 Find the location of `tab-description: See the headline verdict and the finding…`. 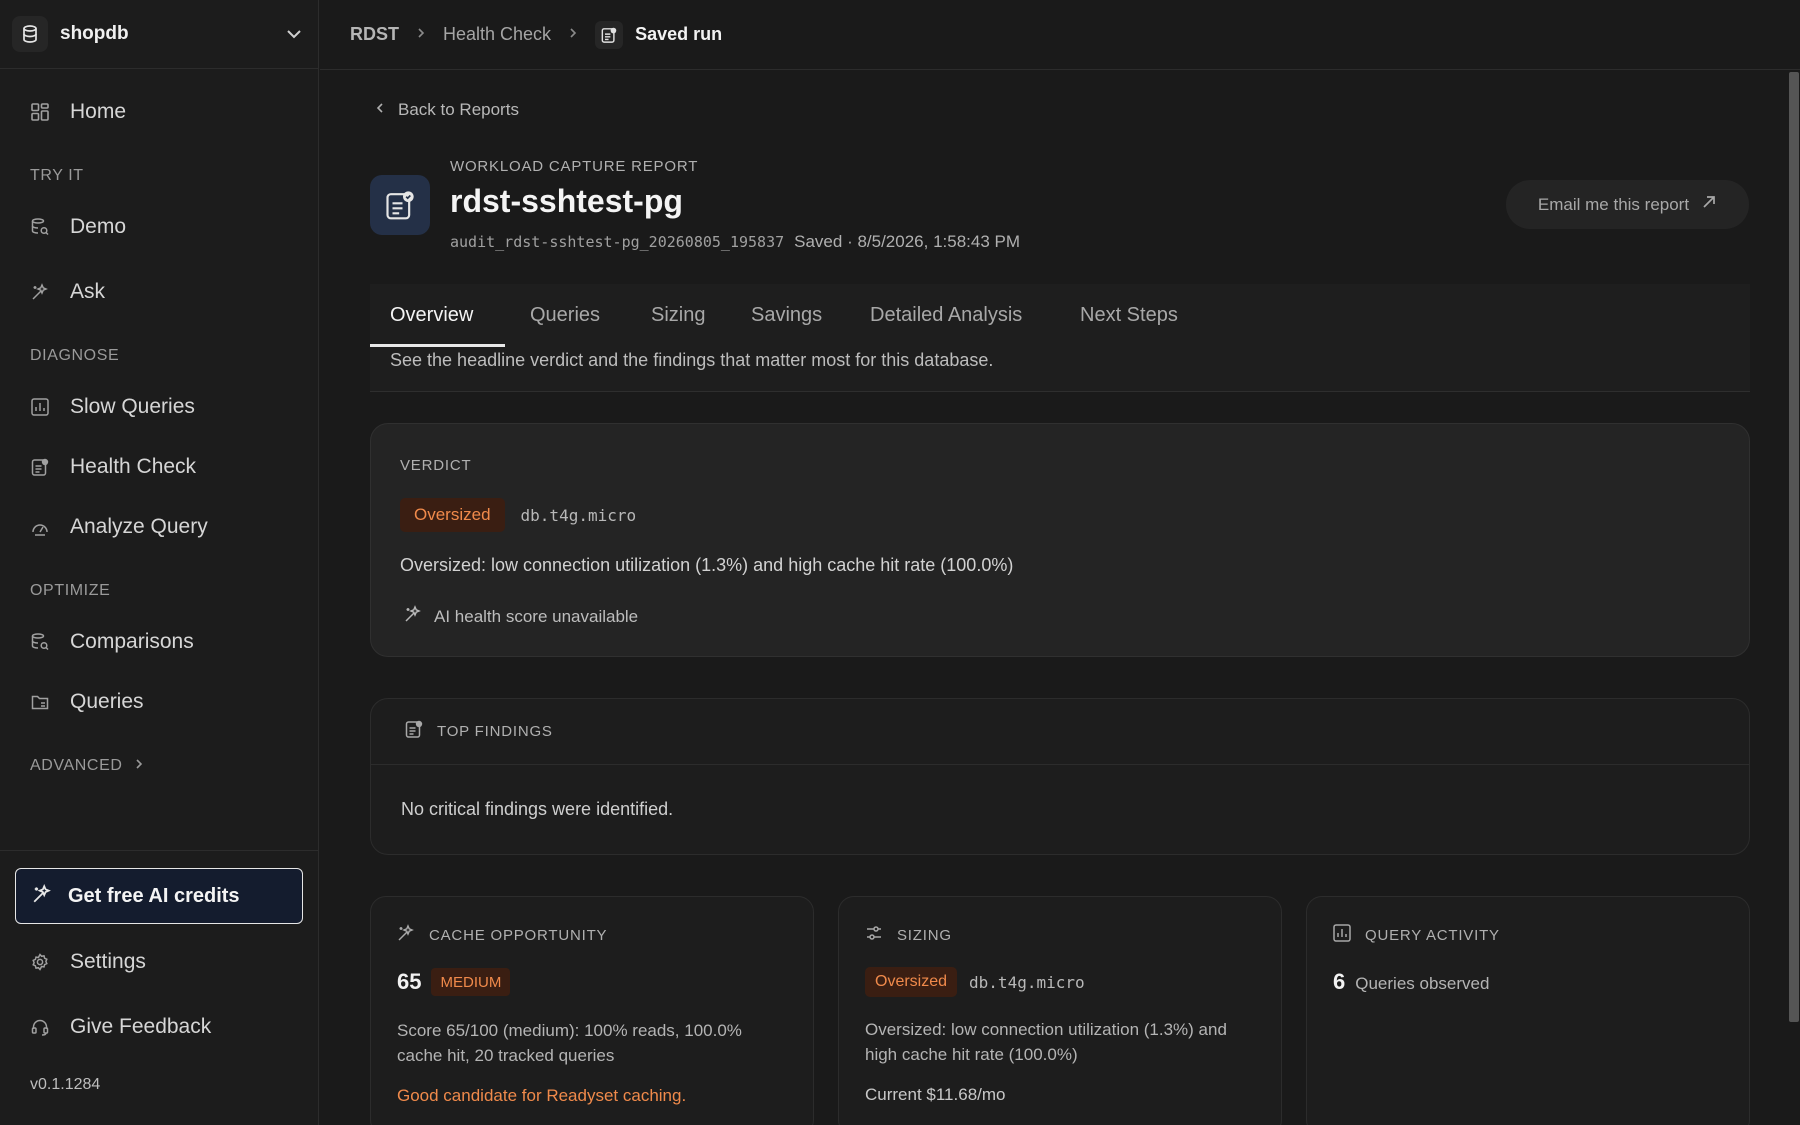

tab-description: See the headline verdict and the finding… is located at coordinates (692, 360).